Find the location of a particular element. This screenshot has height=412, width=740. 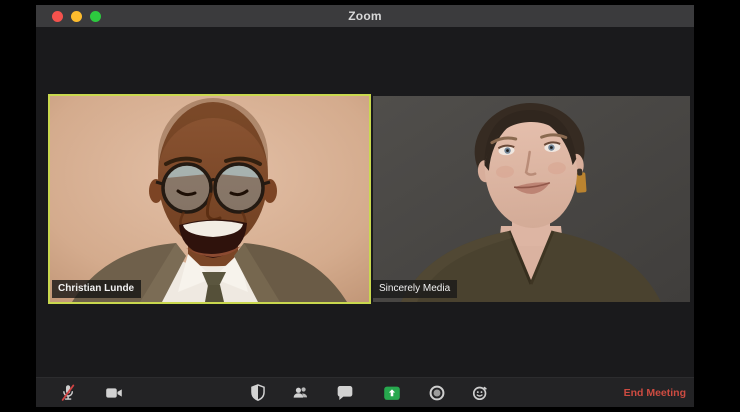

security-shield-icon is located at coordinates (258, 393).